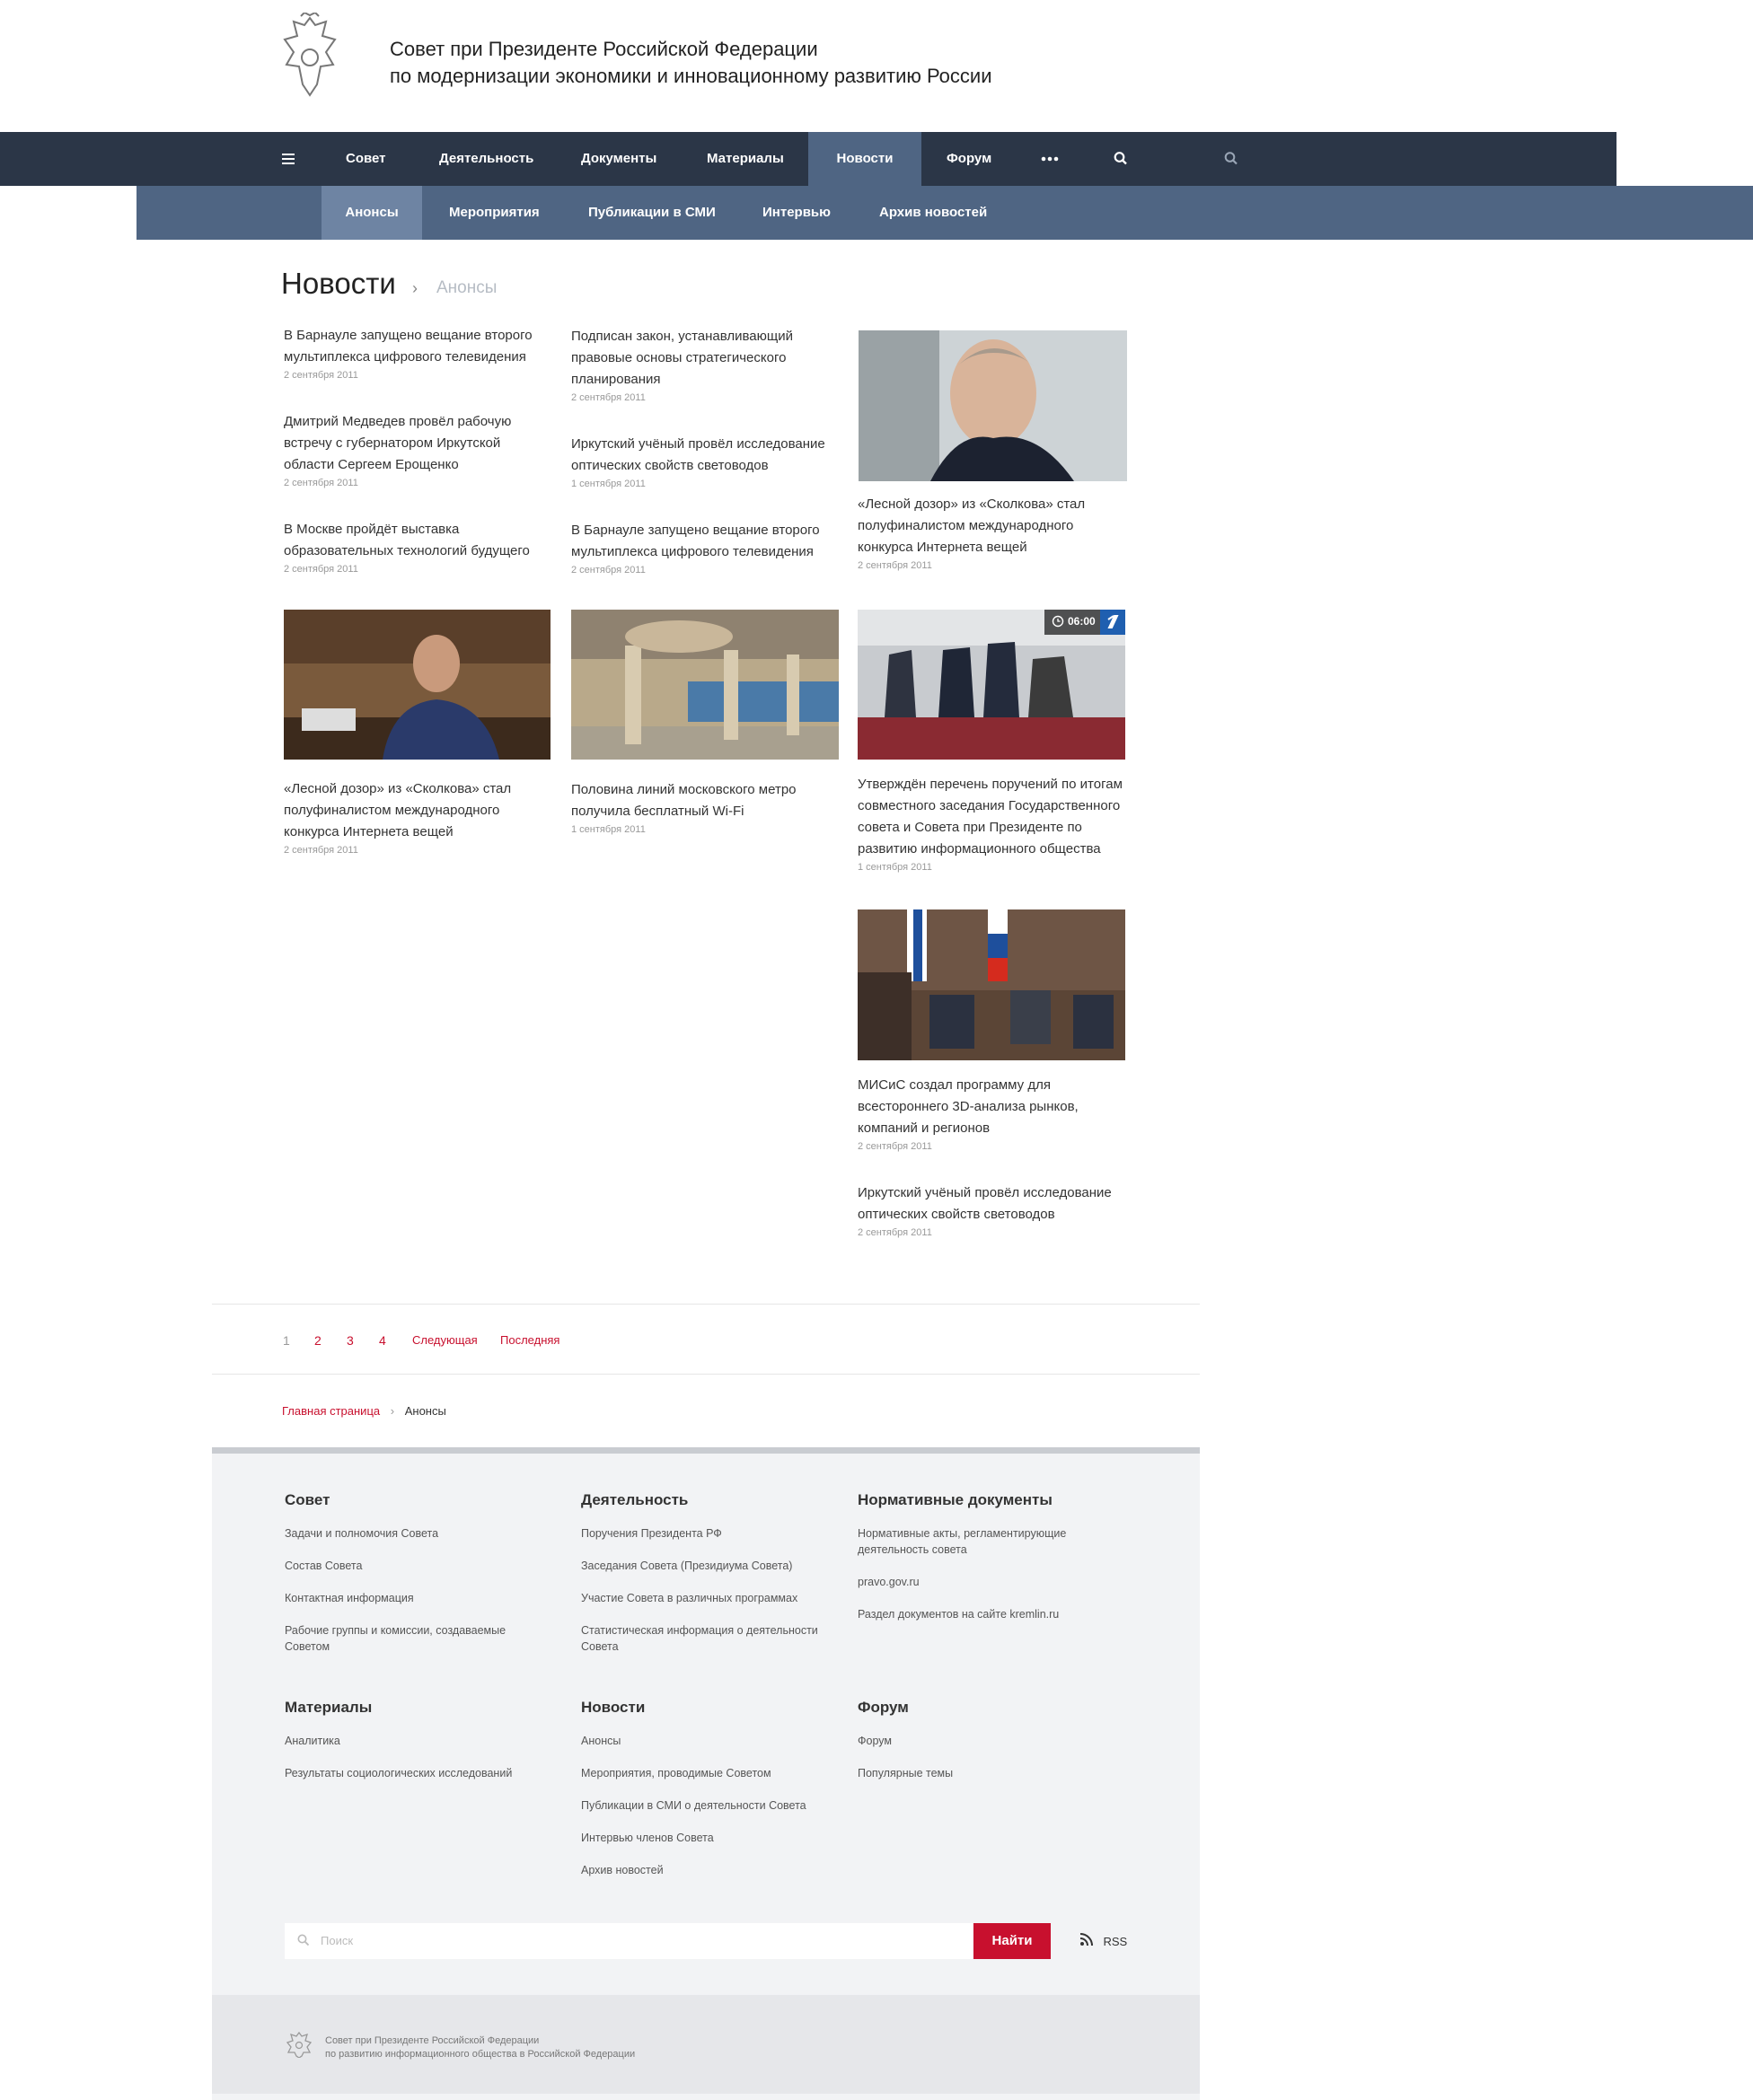 The height and width of the screenshot is (2100, 1753). I want to click on rss-link: RSS, so click(1103, 1941).